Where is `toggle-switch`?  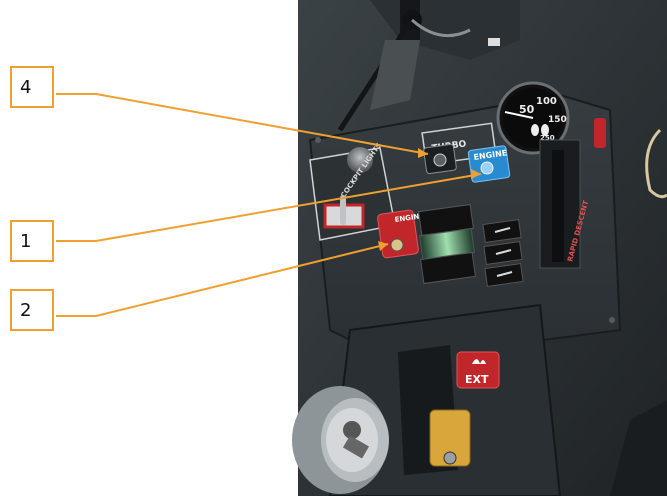
toggle-switch is located at coordinates (343, 210).